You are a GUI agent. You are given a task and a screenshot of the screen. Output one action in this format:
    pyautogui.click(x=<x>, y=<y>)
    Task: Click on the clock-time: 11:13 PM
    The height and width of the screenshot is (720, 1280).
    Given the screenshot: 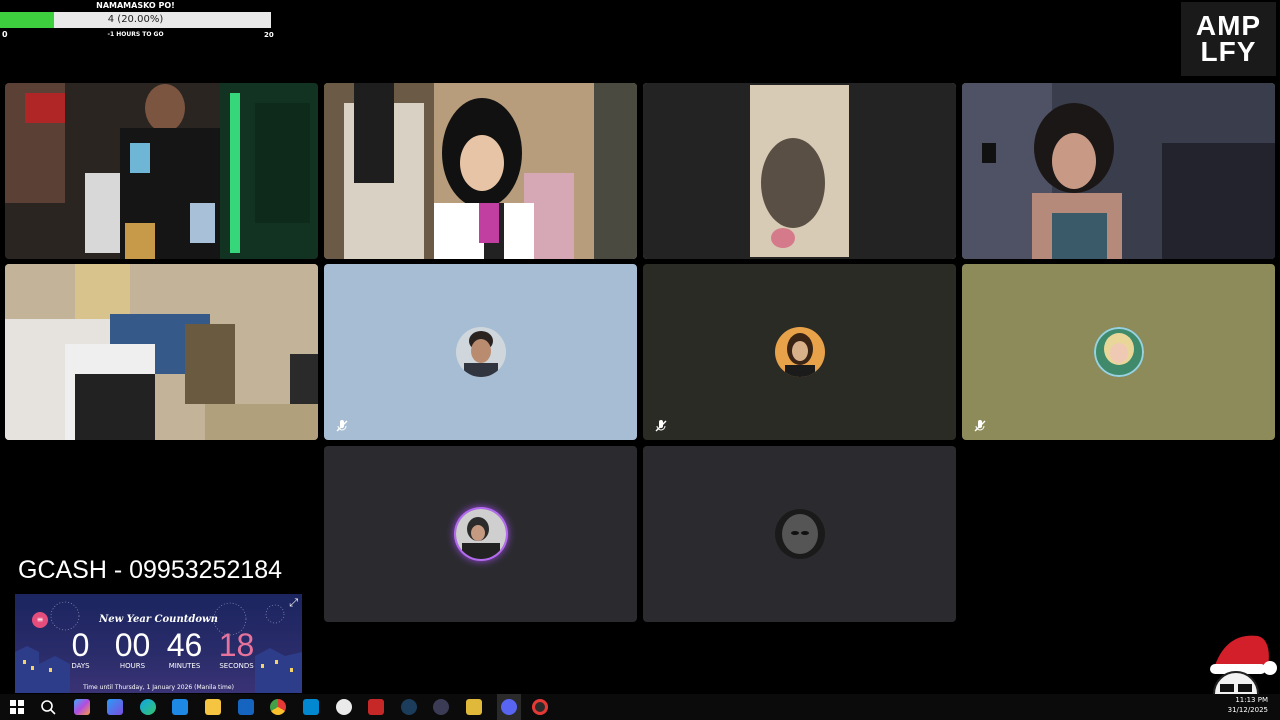 What is the action you would take?
    pyautogui.click(x=1251, y=700)
    